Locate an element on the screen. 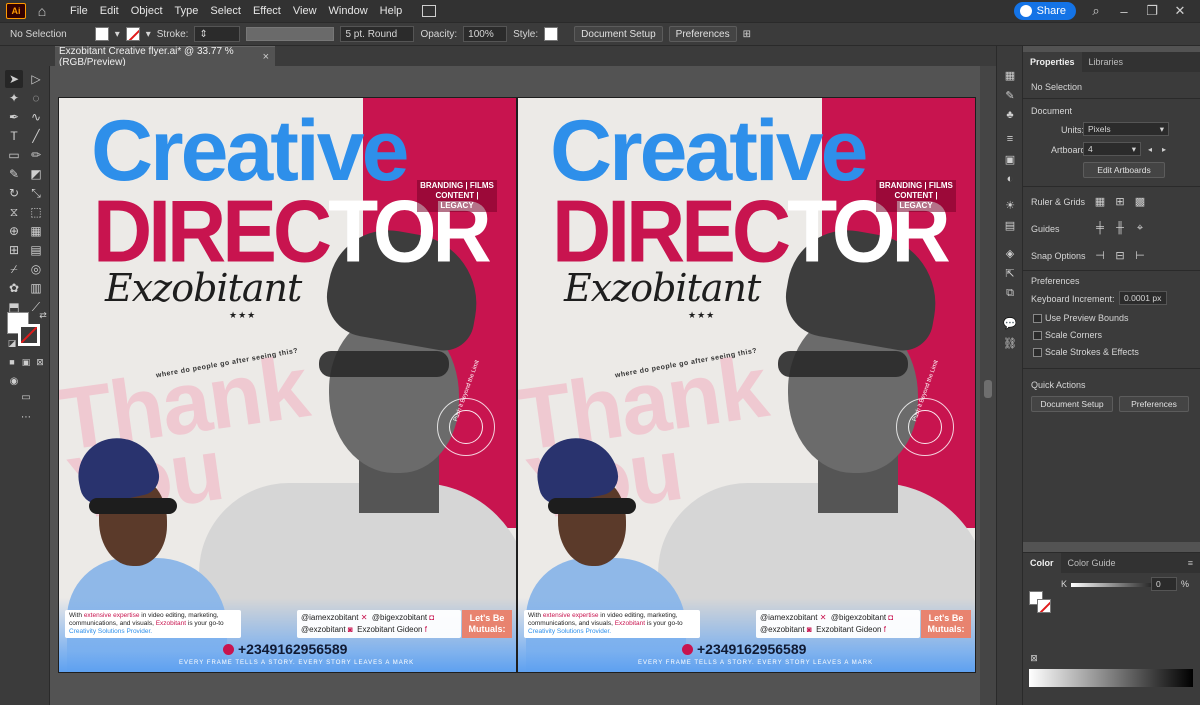 The height and width of the screenshot is (705, 1200). menu-file: File is located at coordinates (79, 11).